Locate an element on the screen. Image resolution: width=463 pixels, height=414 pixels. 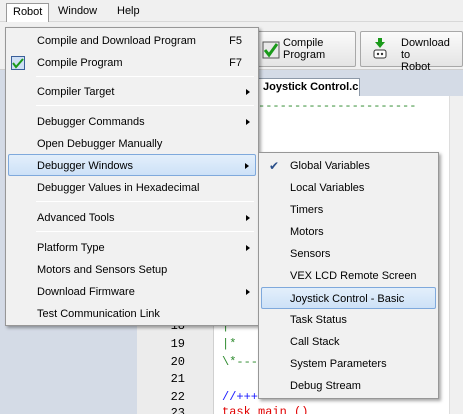
compile-program-button: Compile Program is located at coordinates (306, 49).